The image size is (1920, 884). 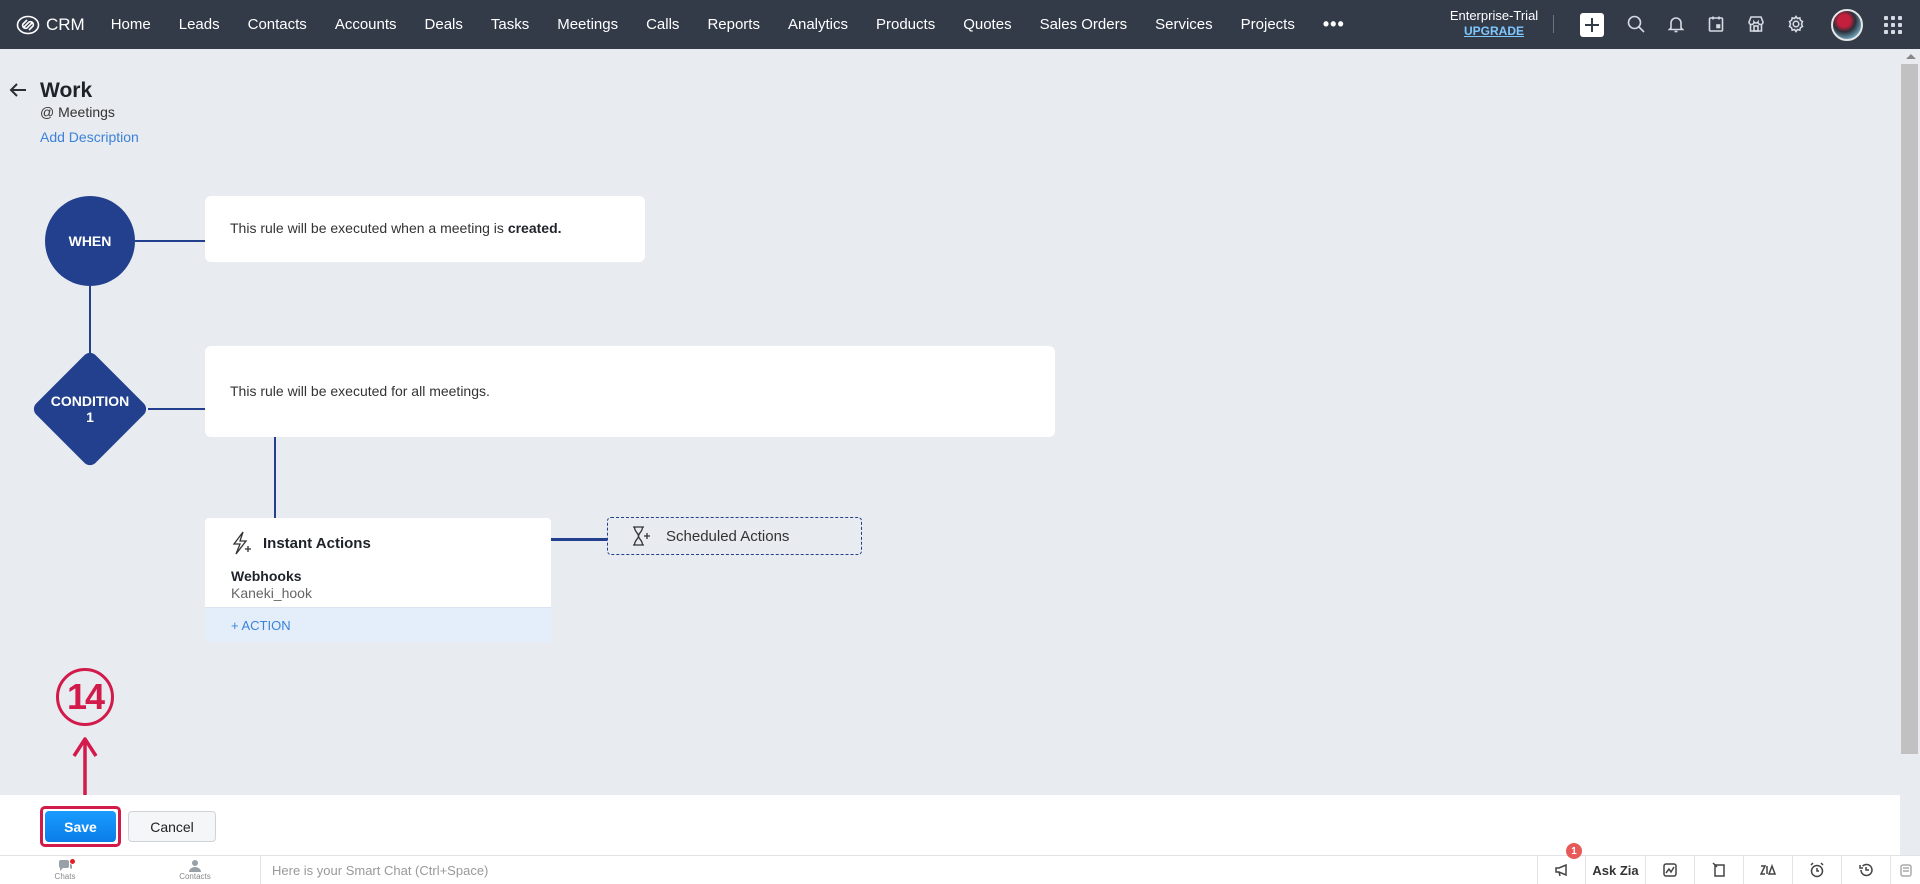 I want to click on instant-actions-title: Instant Actions, so click(x=317, y=543).